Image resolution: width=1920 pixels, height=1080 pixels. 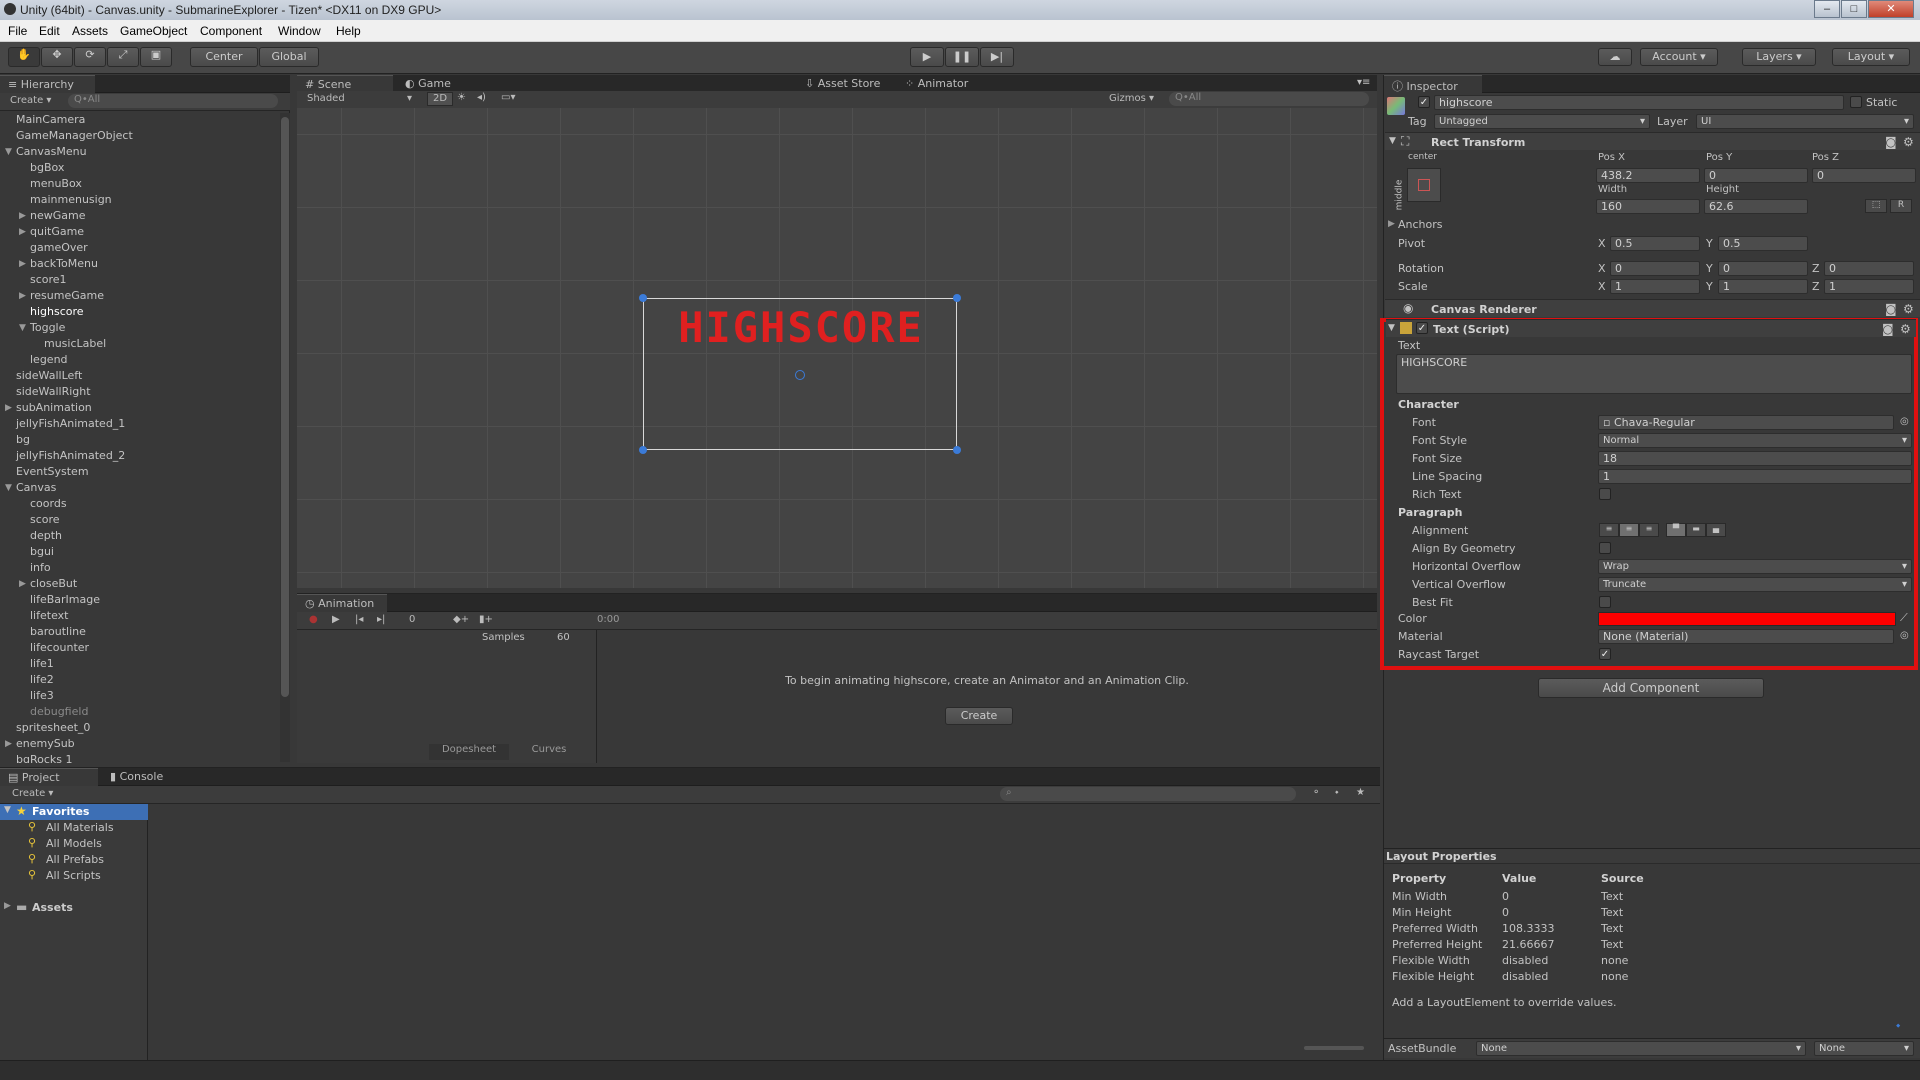 What do you see at coordinates (23, 439) in the screenshot?
I see `hierarchy-item: bg` at bounding box center [23, 439].